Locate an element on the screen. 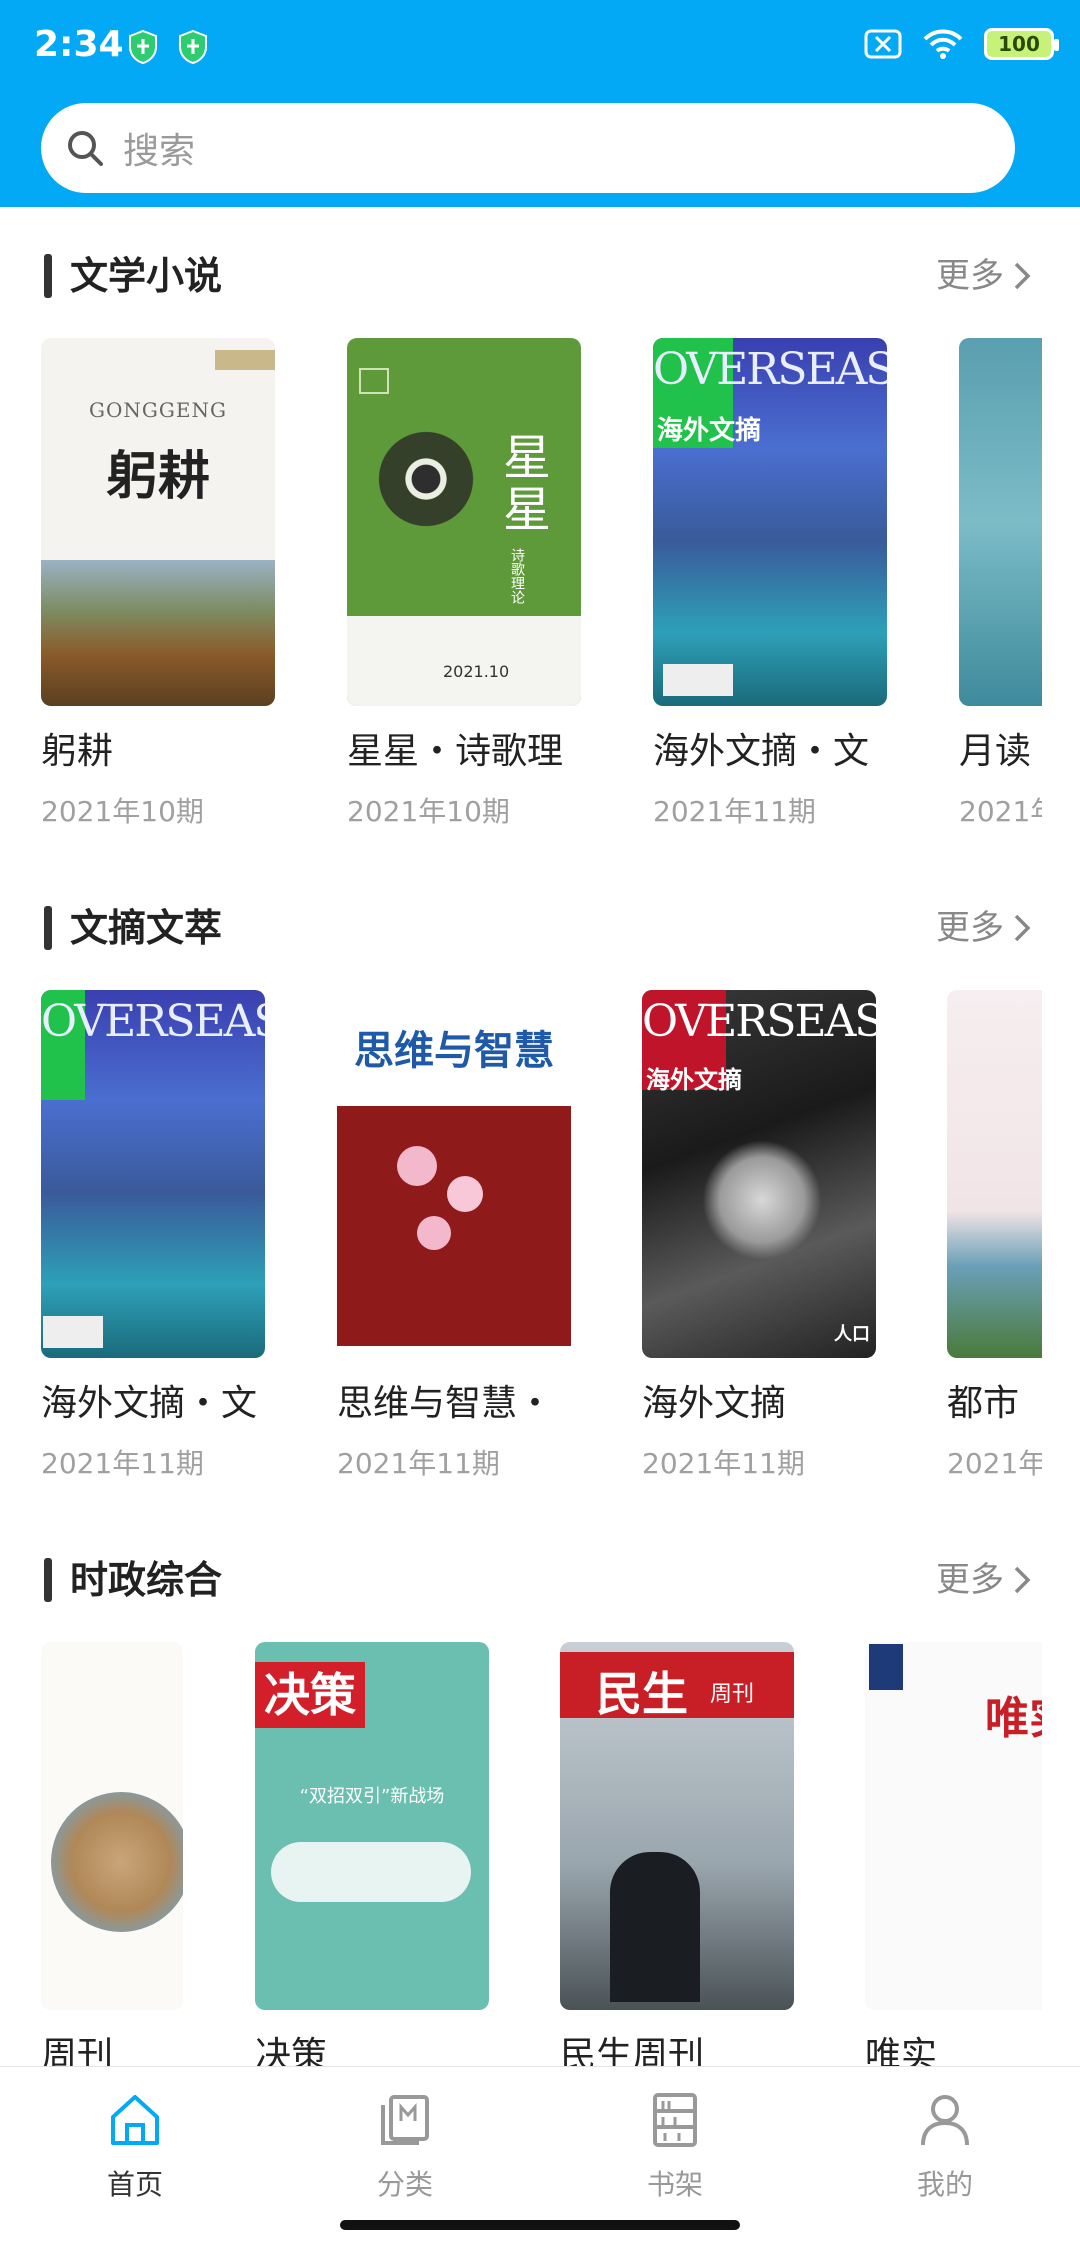 This screenshot has height=2248, width=1080. wifi-icon is located at coordinates (943, 44).